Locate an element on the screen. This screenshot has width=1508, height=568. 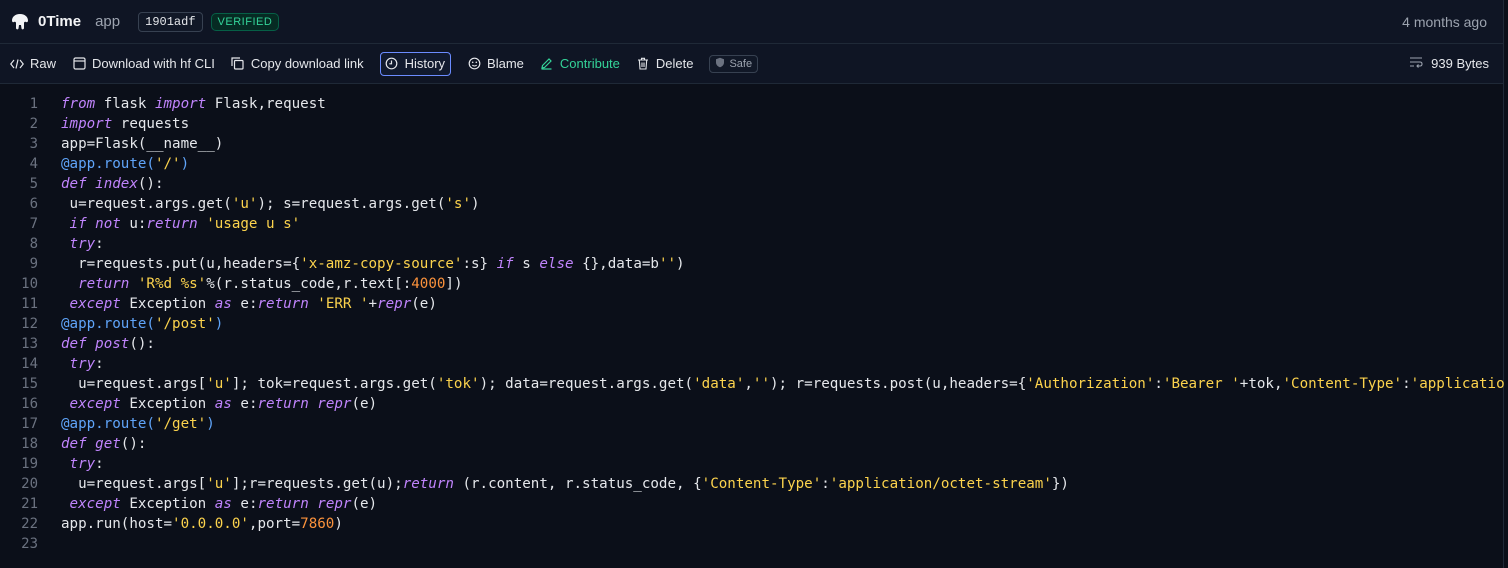
contribute-button: Contribute is located at coordinates (580, 64).